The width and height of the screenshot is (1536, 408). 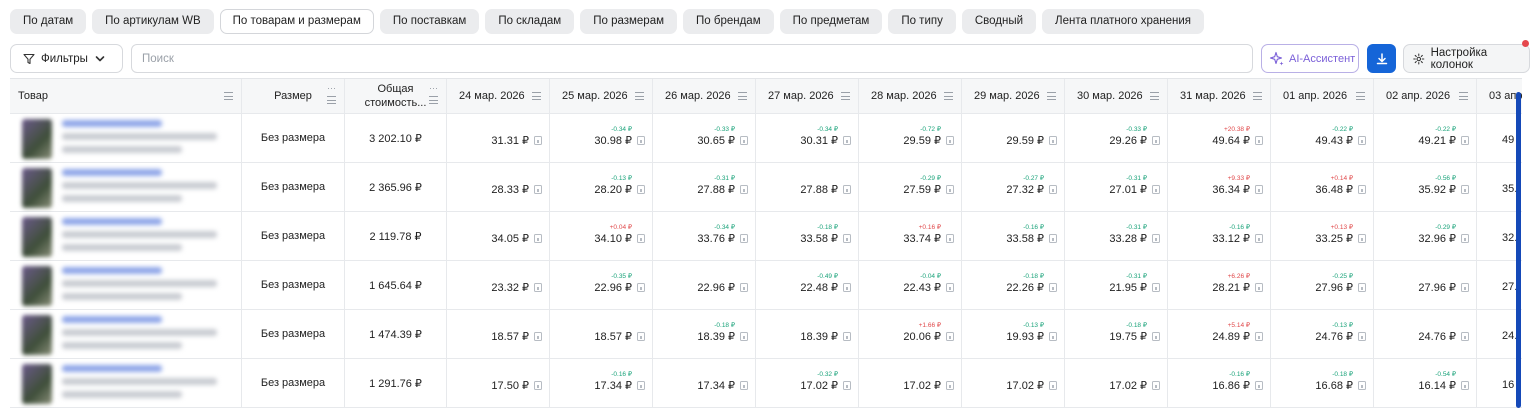 What do you see at coordinates (807, 96) in the screenshot?
I see `header-date-3: 27 мар. 2026` at bounding box center [807, 96].